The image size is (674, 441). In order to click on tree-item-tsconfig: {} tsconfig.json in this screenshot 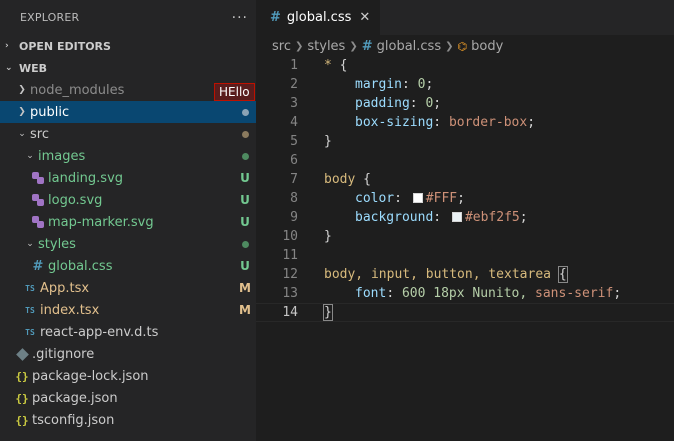, I will do `click(128, 420)`.